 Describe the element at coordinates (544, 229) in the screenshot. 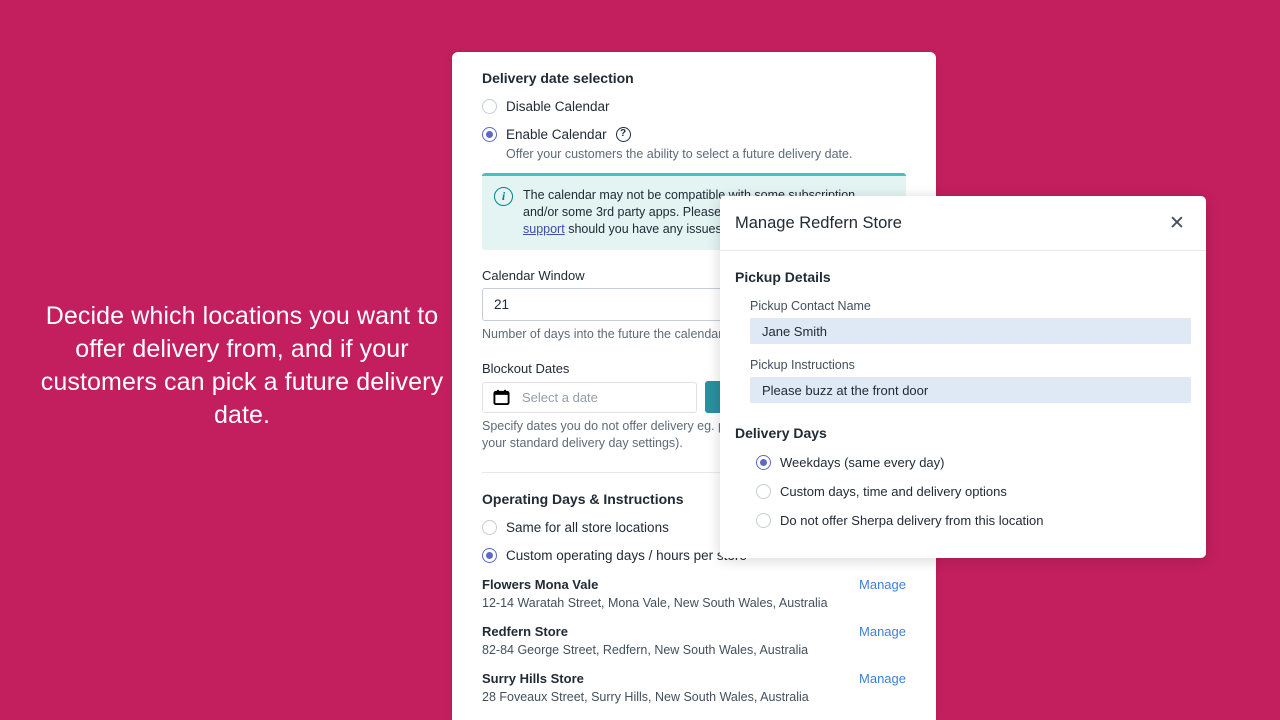

I see `support-link: support` at that location.